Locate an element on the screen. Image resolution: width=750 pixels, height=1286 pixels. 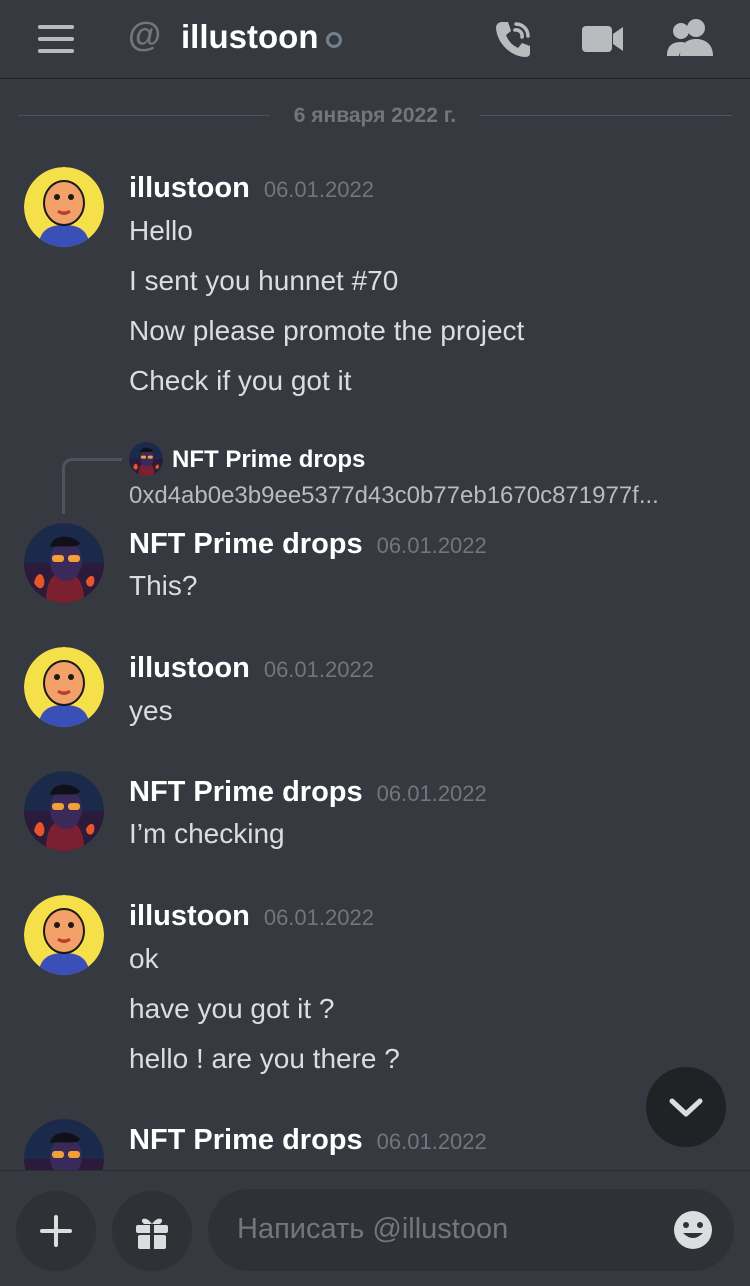
message-text: I’m checking is located at coordinates (207, 833).